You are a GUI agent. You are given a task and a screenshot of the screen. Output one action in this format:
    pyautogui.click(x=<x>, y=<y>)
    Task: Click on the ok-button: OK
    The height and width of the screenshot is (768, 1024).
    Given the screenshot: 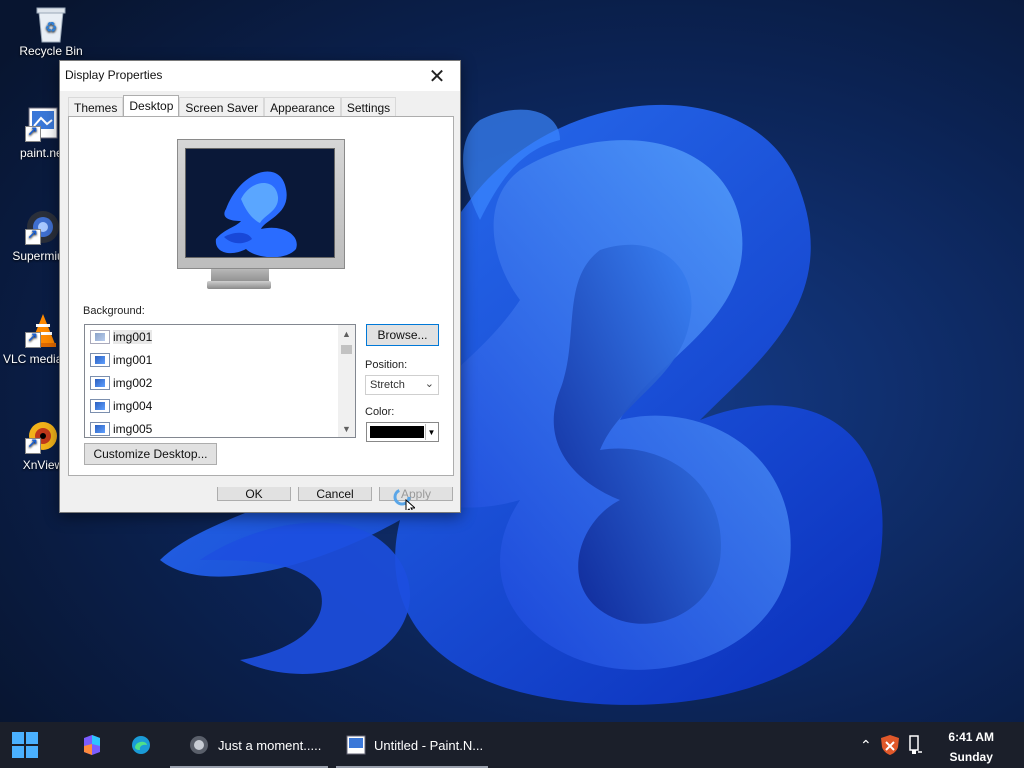 What is the action you would take?
    pyautogui.click(x=254, y=494)
    